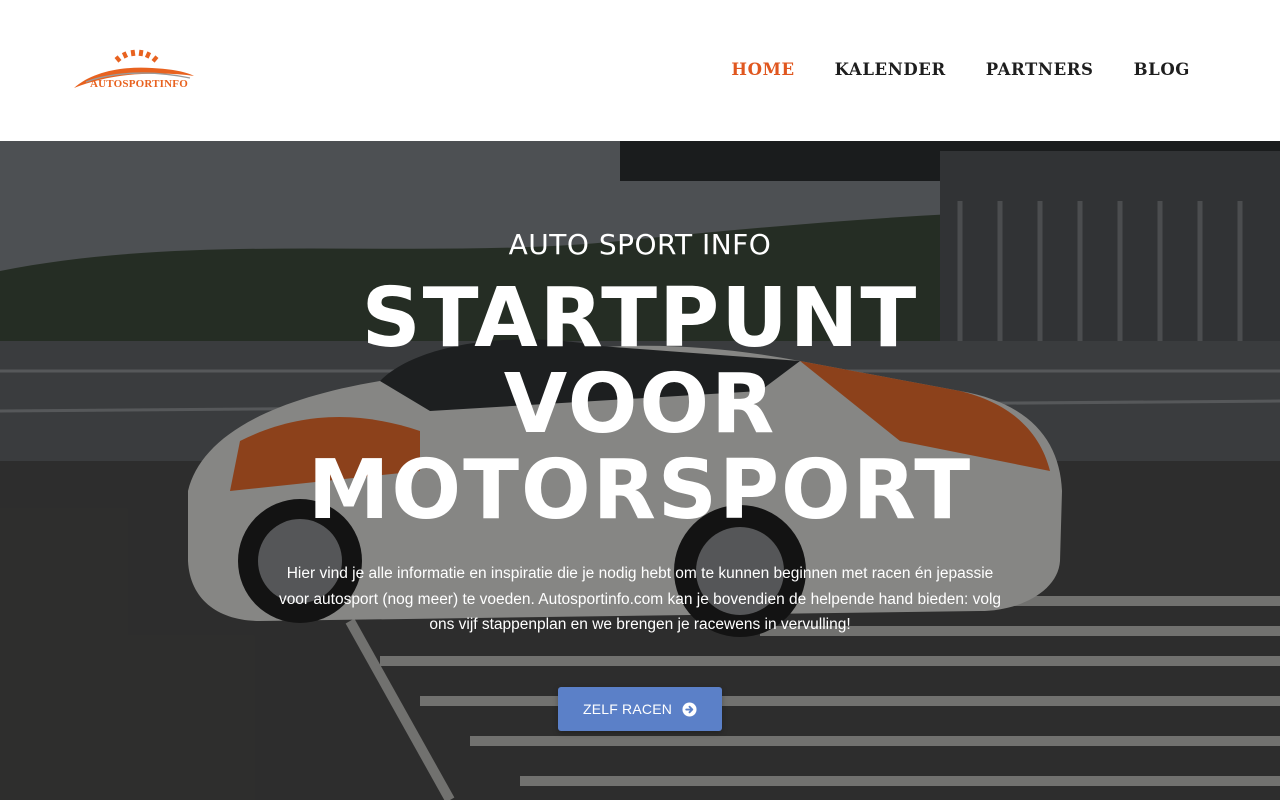 Image resolution: width=1280 pixels, height=800 pixels. I want to click on zelf-racen-button: ZELF RACEN, so click(640, 709).